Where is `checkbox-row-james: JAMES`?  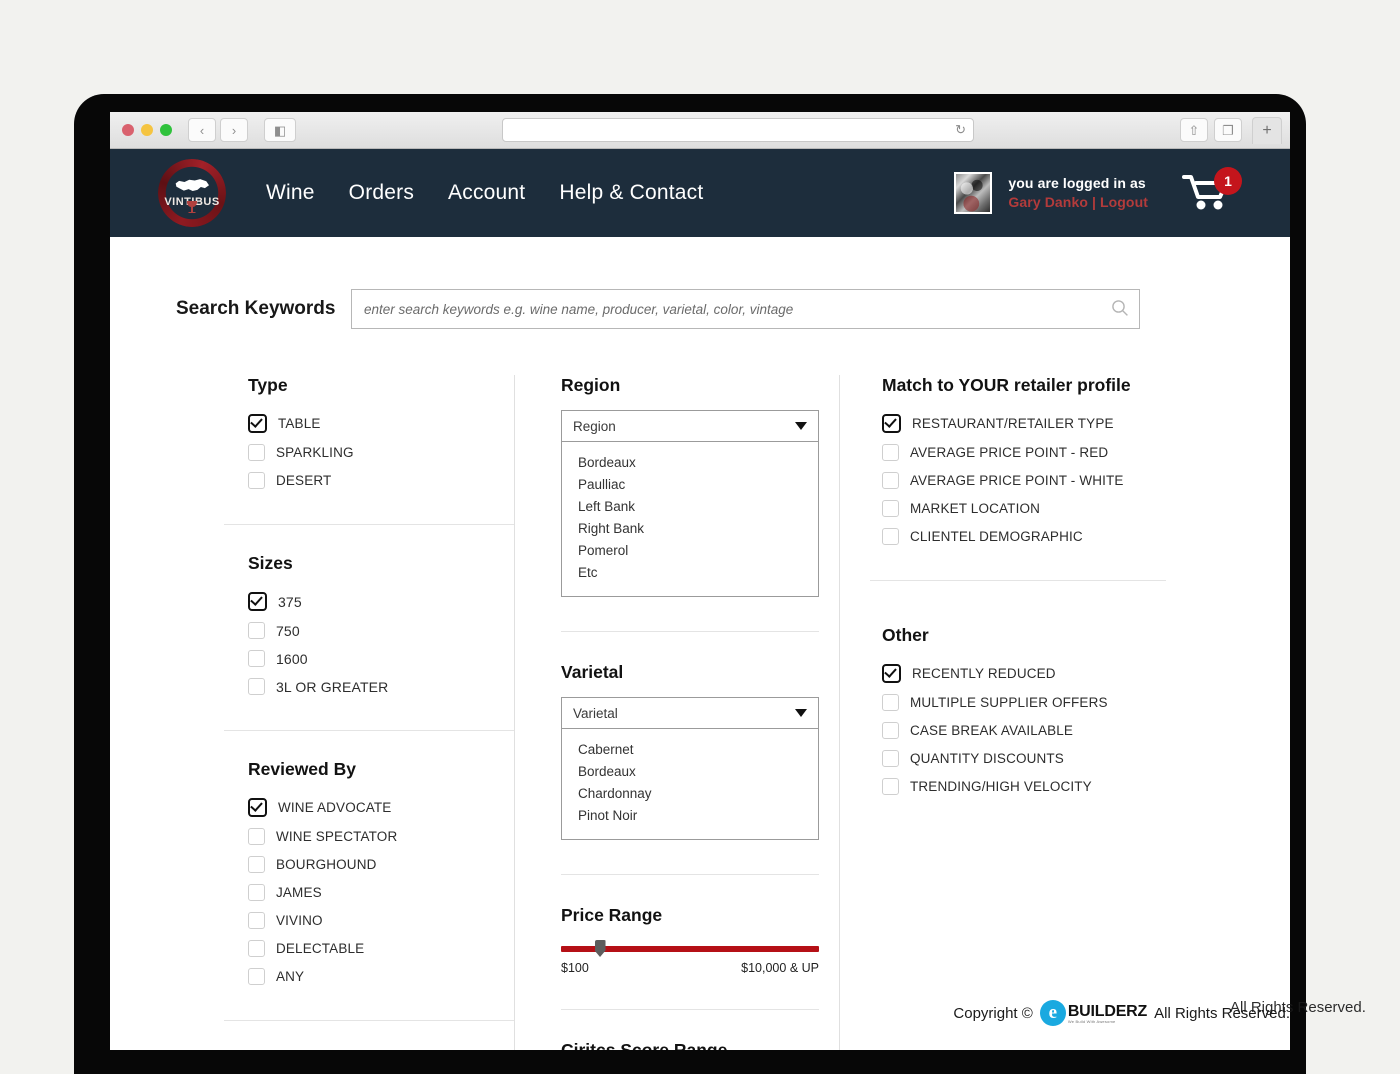 checkbox-row-james: JAMES is located at coordinates (381, 892).